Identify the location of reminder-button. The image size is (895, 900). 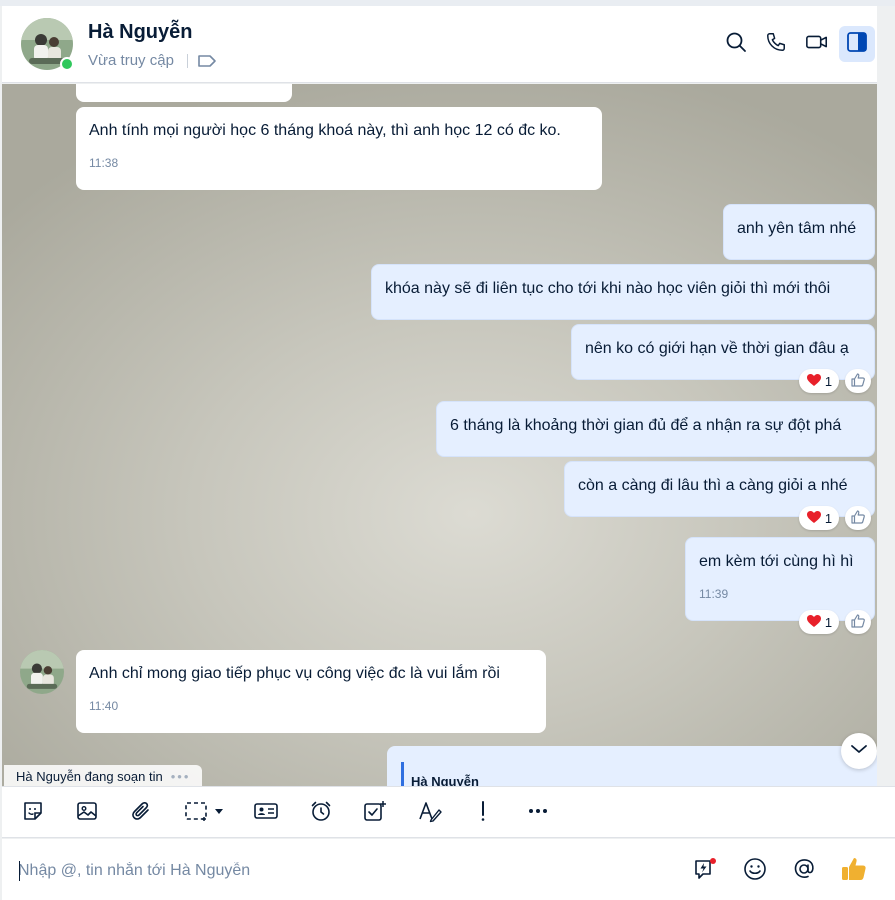
(321, 813).